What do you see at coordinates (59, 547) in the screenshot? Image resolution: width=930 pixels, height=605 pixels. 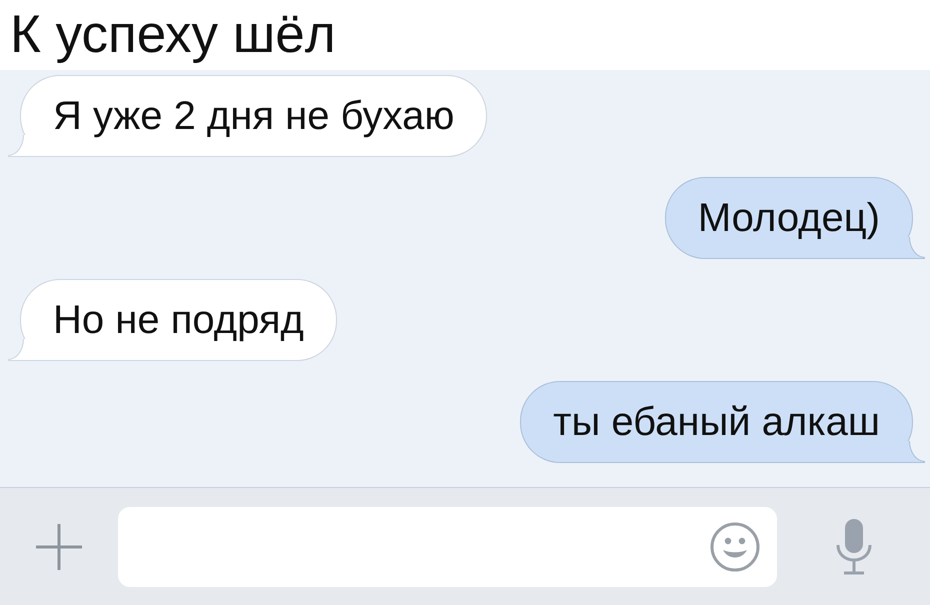 I see `plus-icon` at bounding box center [59, 547].